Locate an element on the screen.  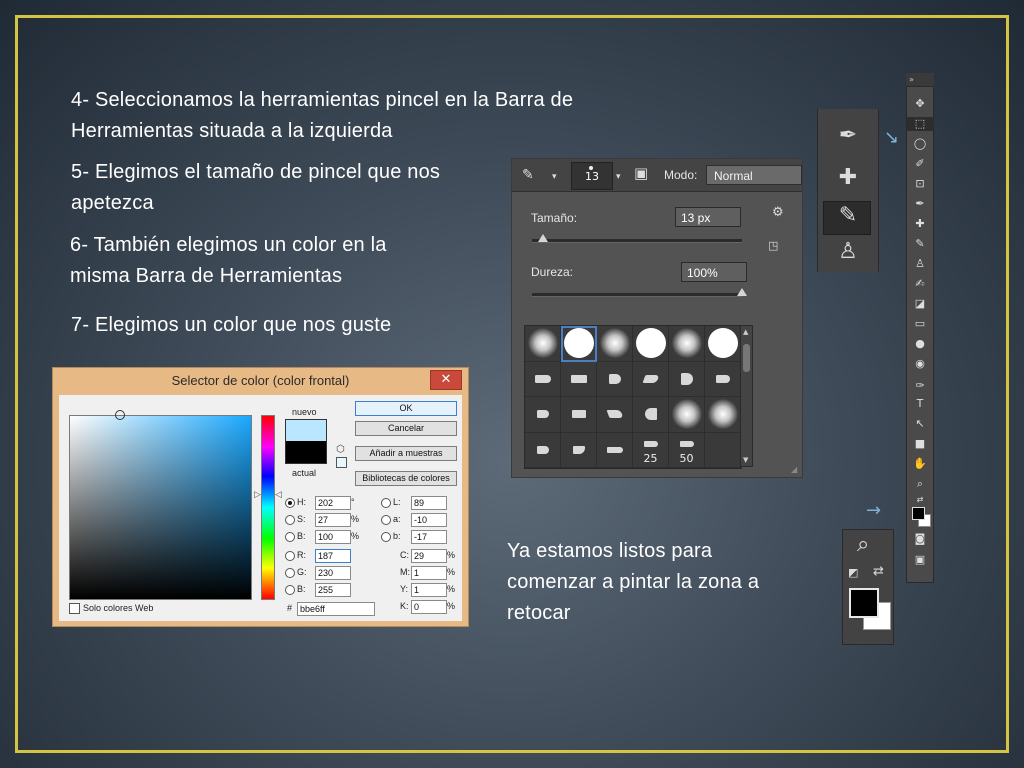
eyedropper-tool-icon: ✒ is located at coordinates (920, 204).